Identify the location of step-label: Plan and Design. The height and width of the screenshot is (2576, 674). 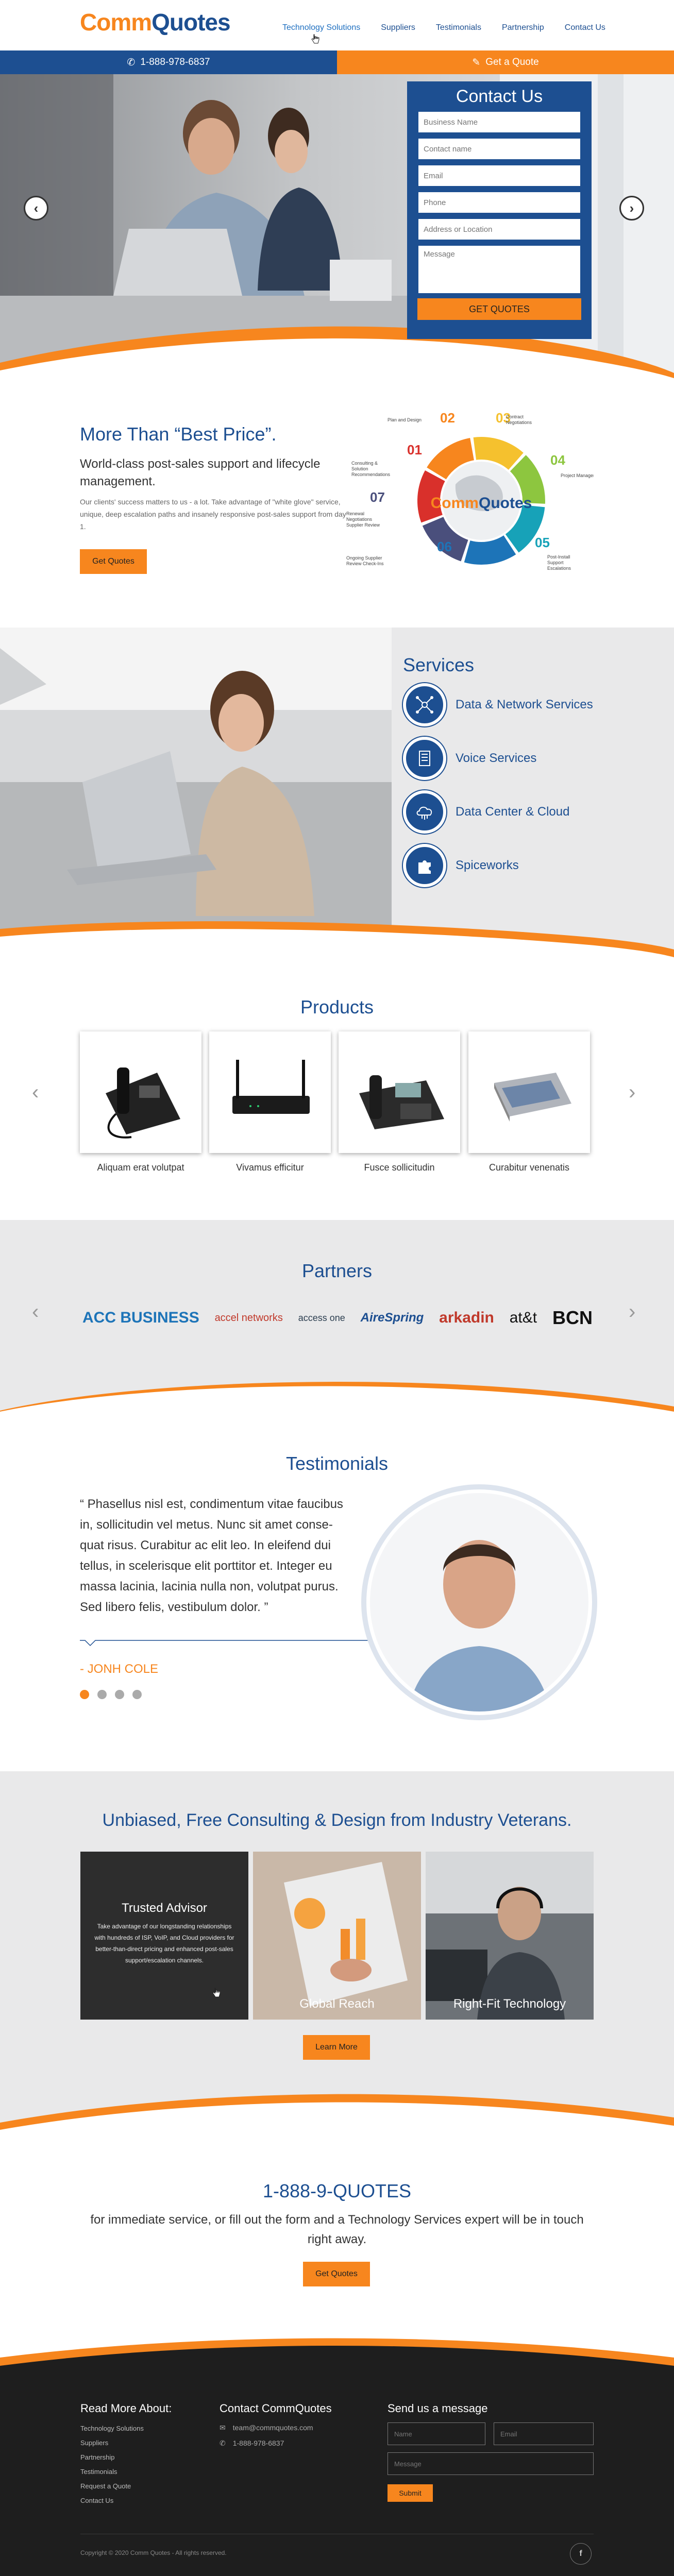
(404, 419).